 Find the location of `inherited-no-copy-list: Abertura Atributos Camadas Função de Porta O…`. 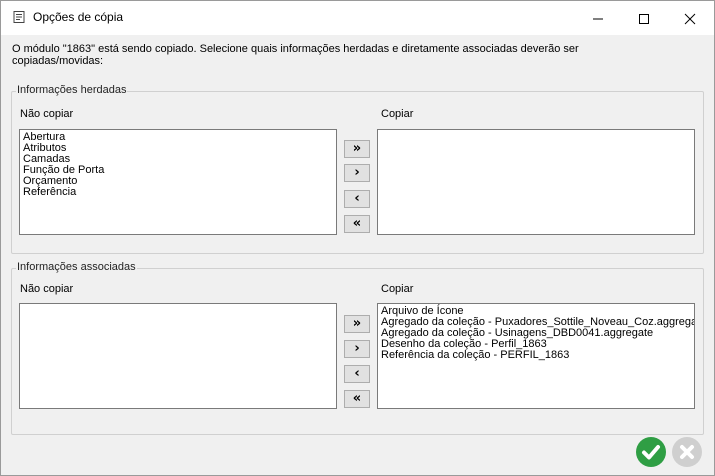

inherited-no-copy-list: Abertura Atributos Camadas Função de Porta O… is located at coordinates (178, 182).